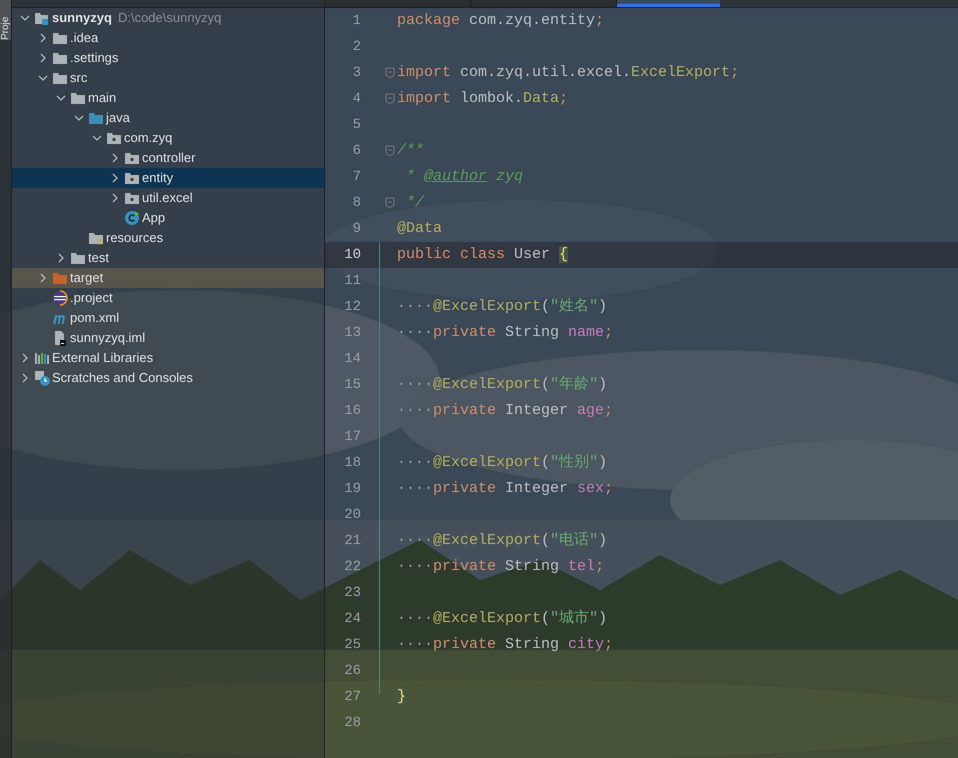  What do you see at coordinates (568, 72) in the screenshot?
I see `code-line: import com.zyq.util.excel.ExcelExport;` at bounding box center [568, 72].